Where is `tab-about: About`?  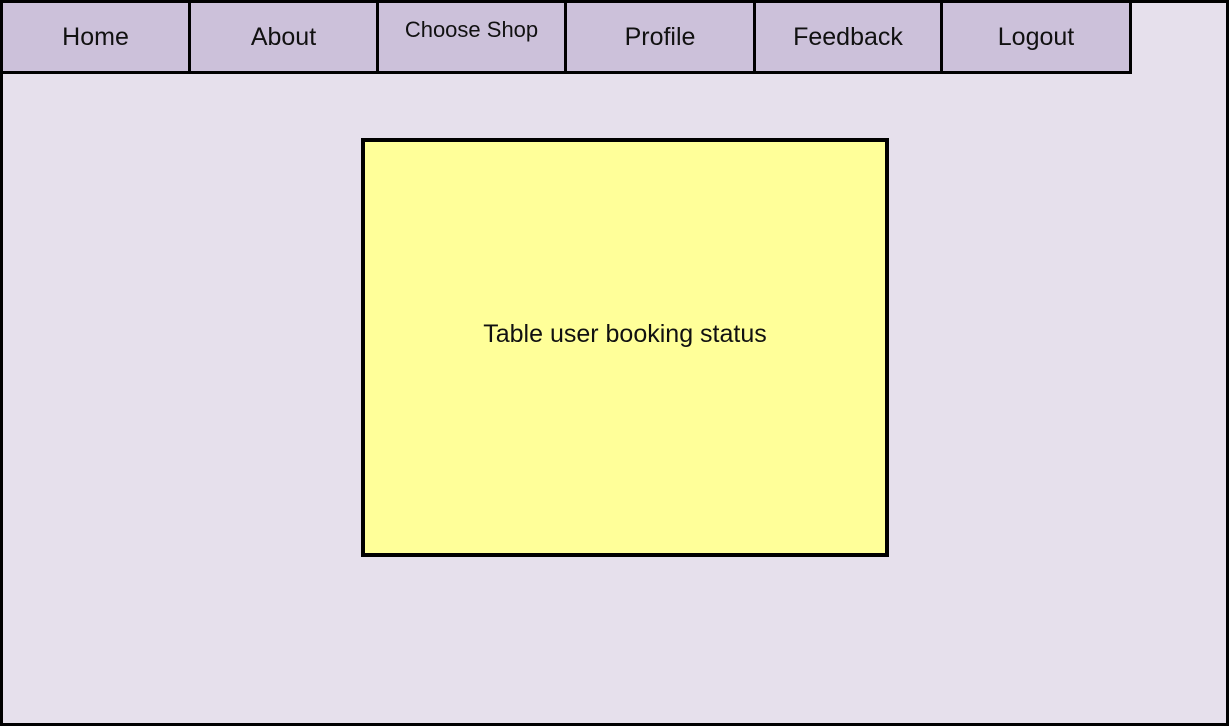
tab-about: About is located at coordinates (283, 37).